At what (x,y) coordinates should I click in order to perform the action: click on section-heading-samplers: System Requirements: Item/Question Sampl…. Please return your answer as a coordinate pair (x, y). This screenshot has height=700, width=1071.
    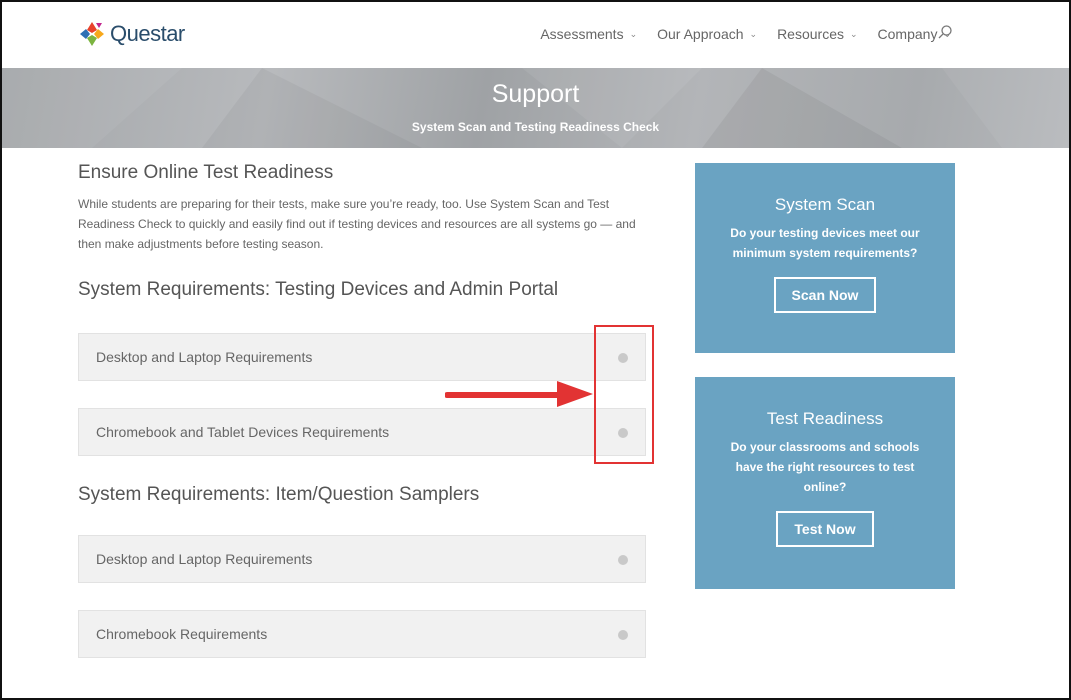
    Looking at the image, I should click on (279, 494).